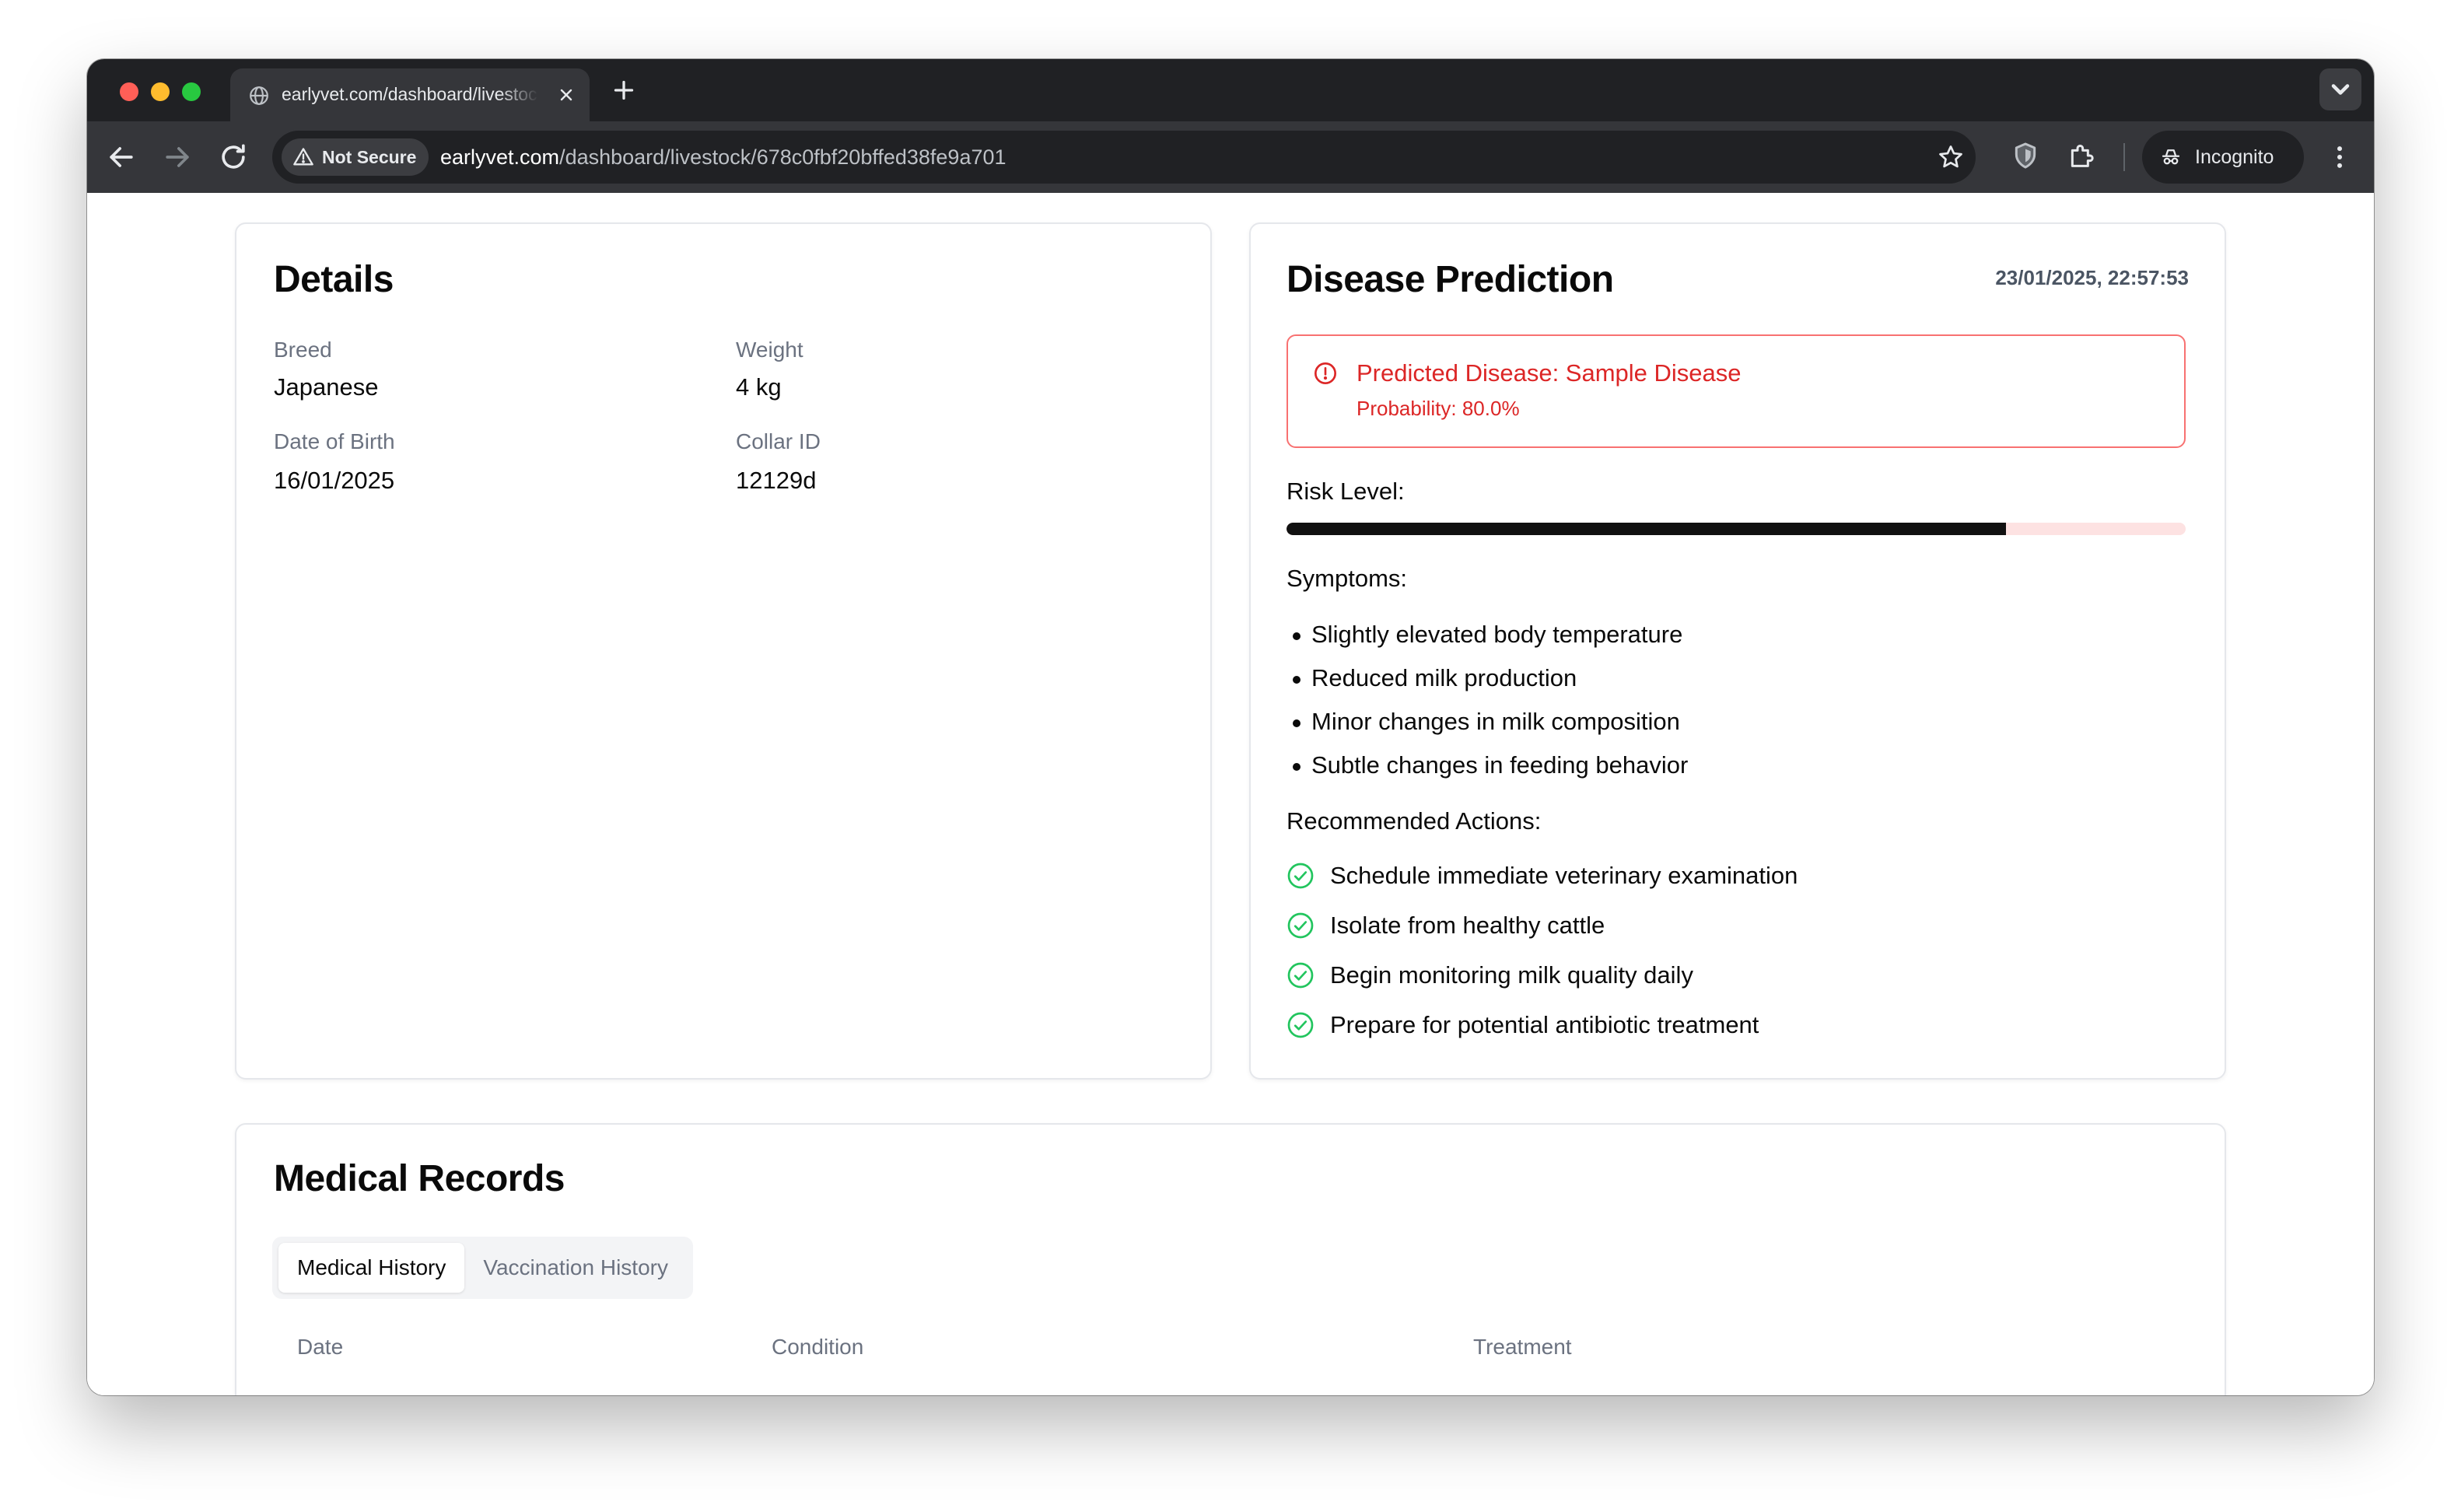  What do you see at coordinates (2092, 278) in the screenshot?
I see `prediction-timestamp: 23/01/2025, 22:57:53` at bounding box center [2092, 278].